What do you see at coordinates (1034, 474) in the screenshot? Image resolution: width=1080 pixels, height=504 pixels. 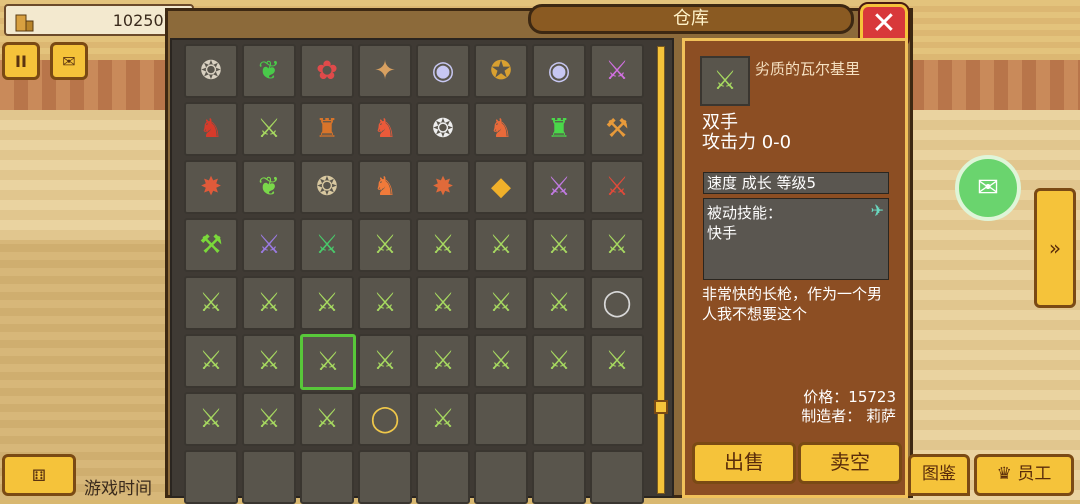 I see `staff-label: 员工` at bounding box center [1034, 474].